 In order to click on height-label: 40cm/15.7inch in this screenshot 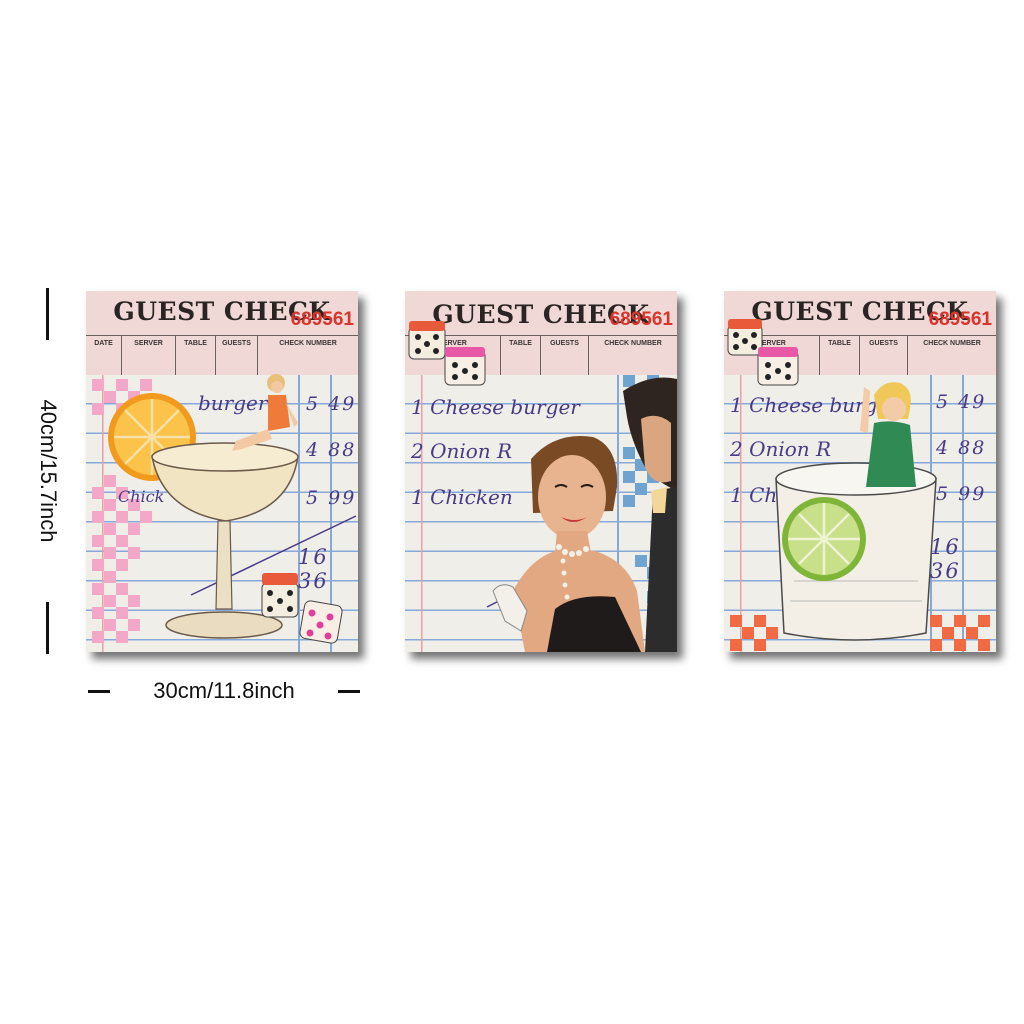, I will do `click(48, 471)`.